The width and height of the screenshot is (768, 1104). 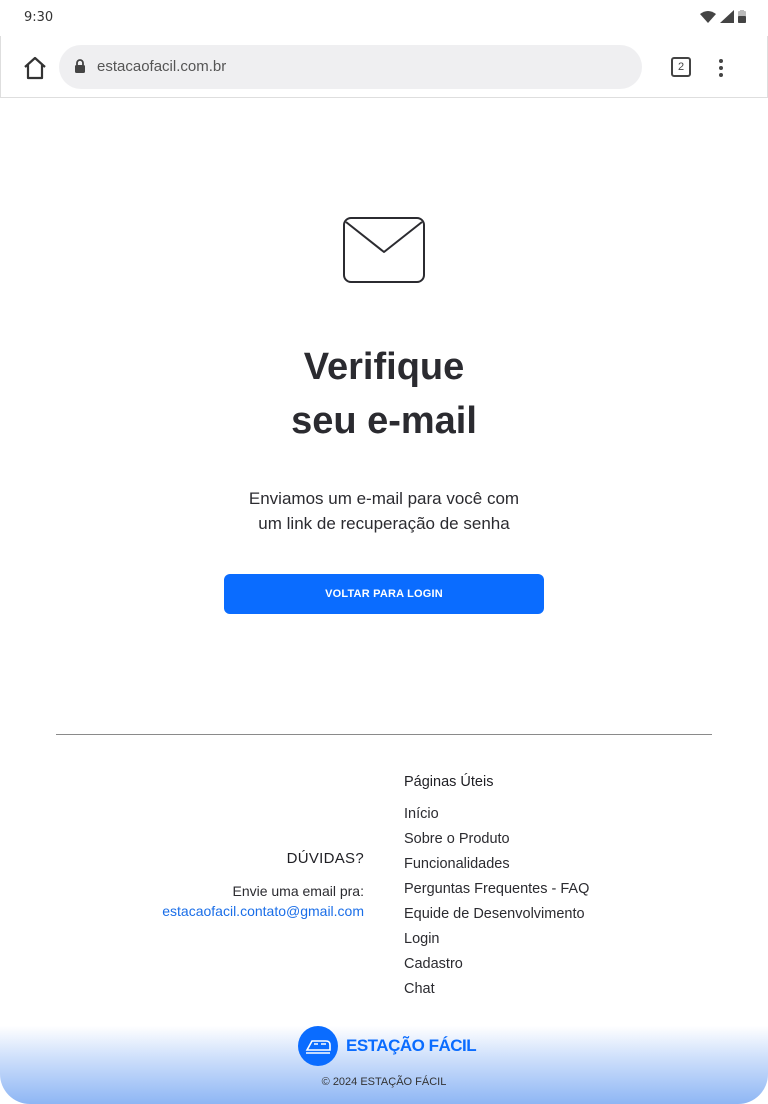 I want to click on home-icon, so click(x=35, y=68).